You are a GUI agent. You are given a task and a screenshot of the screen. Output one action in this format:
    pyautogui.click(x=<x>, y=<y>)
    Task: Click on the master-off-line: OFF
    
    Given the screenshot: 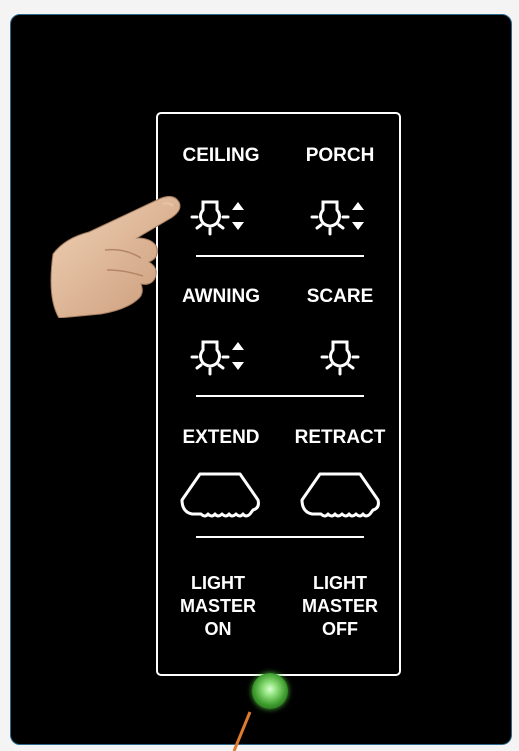 What is the action you would take?
    pyautogui.click(x=340, y=629)
    